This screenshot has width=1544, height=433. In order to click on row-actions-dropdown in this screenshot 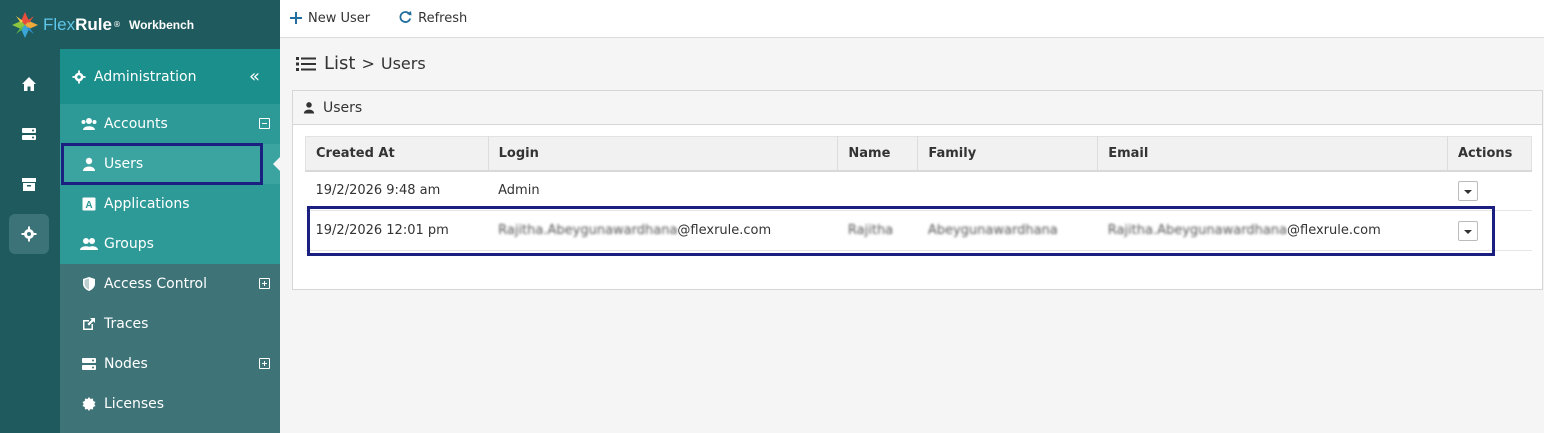, I will do `click(1467, 190)`.